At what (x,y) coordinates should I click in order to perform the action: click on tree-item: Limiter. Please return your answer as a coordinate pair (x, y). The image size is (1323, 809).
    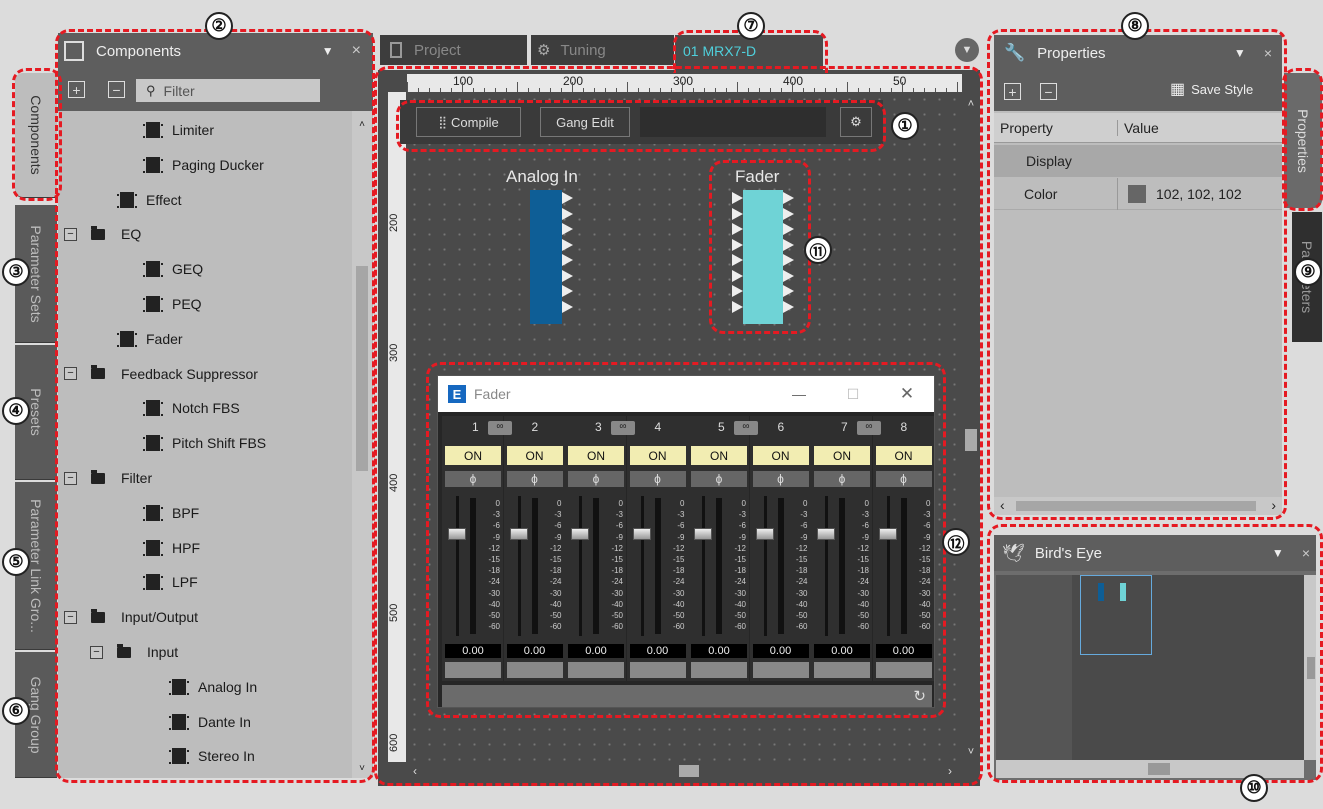
    Looking at the image, I should click on (165, 130).